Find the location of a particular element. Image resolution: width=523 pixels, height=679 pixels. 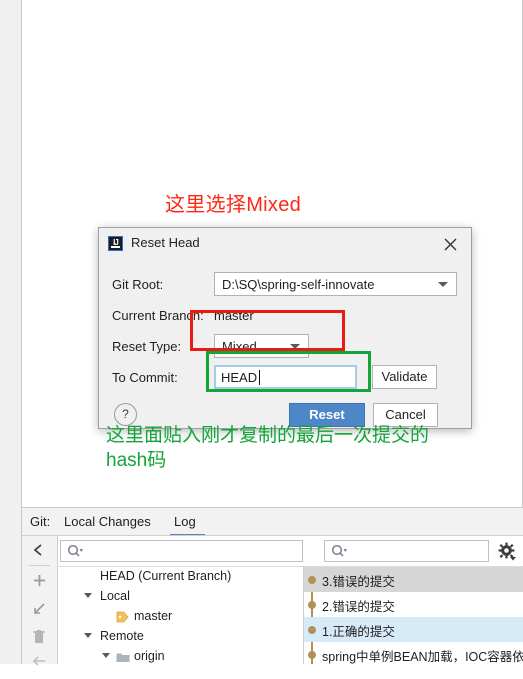

dialog-title-bar: IJ Reset Head is located at coordinates (285, 244).